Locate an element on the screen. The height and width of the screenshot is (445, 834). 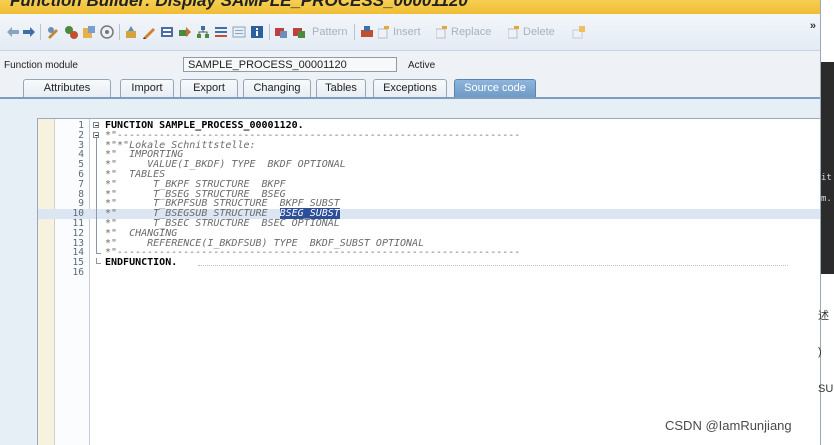
code-line: 15 ENDFUNCTION. is located at coordinates (429, 263).